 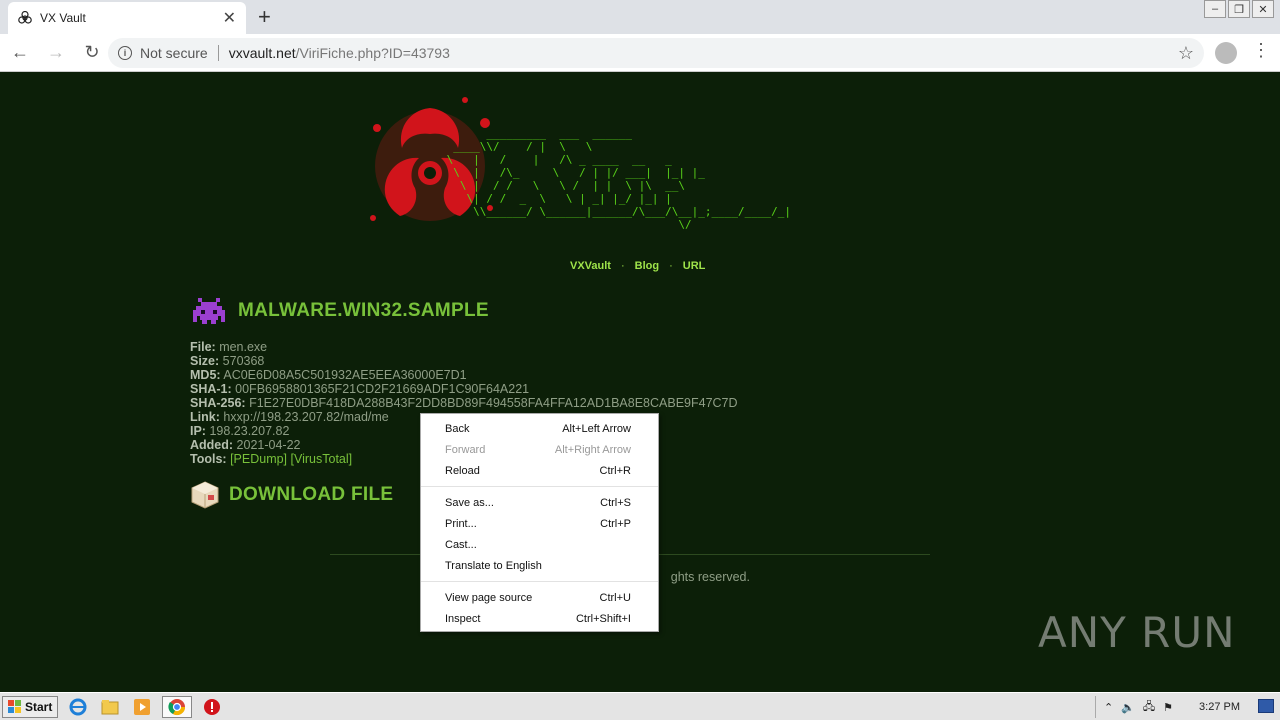 What do you see at coordinates (198, 431) in the screenshot?
I see `meta-label: IP:` at bounding box center [198, 431].